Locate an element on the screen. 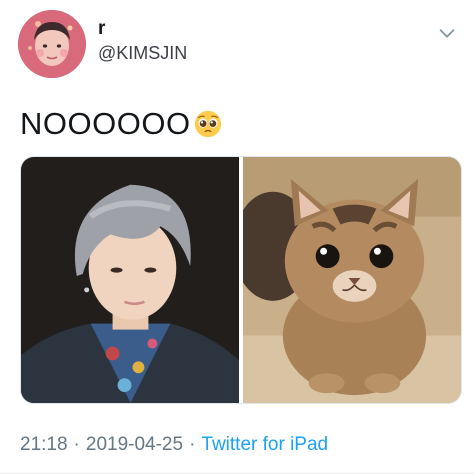  tweet-text: NOOOOOO is located at coordinates (121, 124).